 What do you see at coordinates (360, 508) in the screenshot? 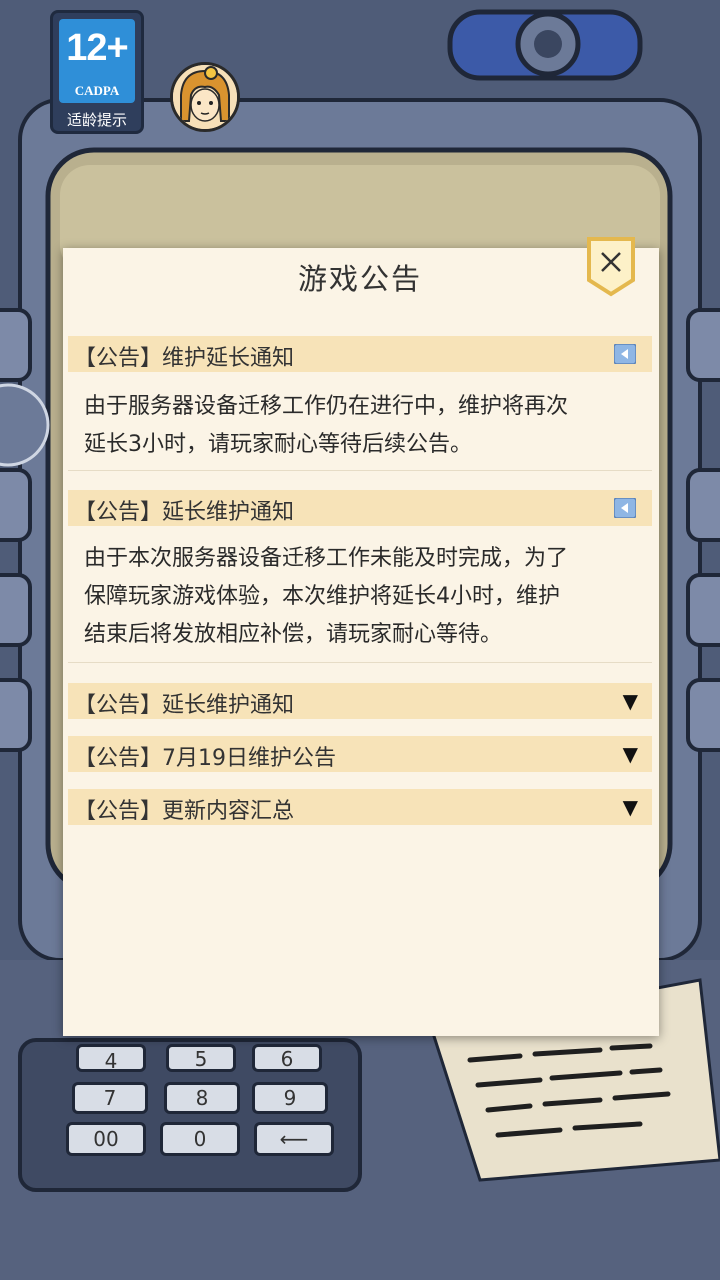
I see `notice-header: 【公告】延长维护通知` at bounding box center [360, 508].